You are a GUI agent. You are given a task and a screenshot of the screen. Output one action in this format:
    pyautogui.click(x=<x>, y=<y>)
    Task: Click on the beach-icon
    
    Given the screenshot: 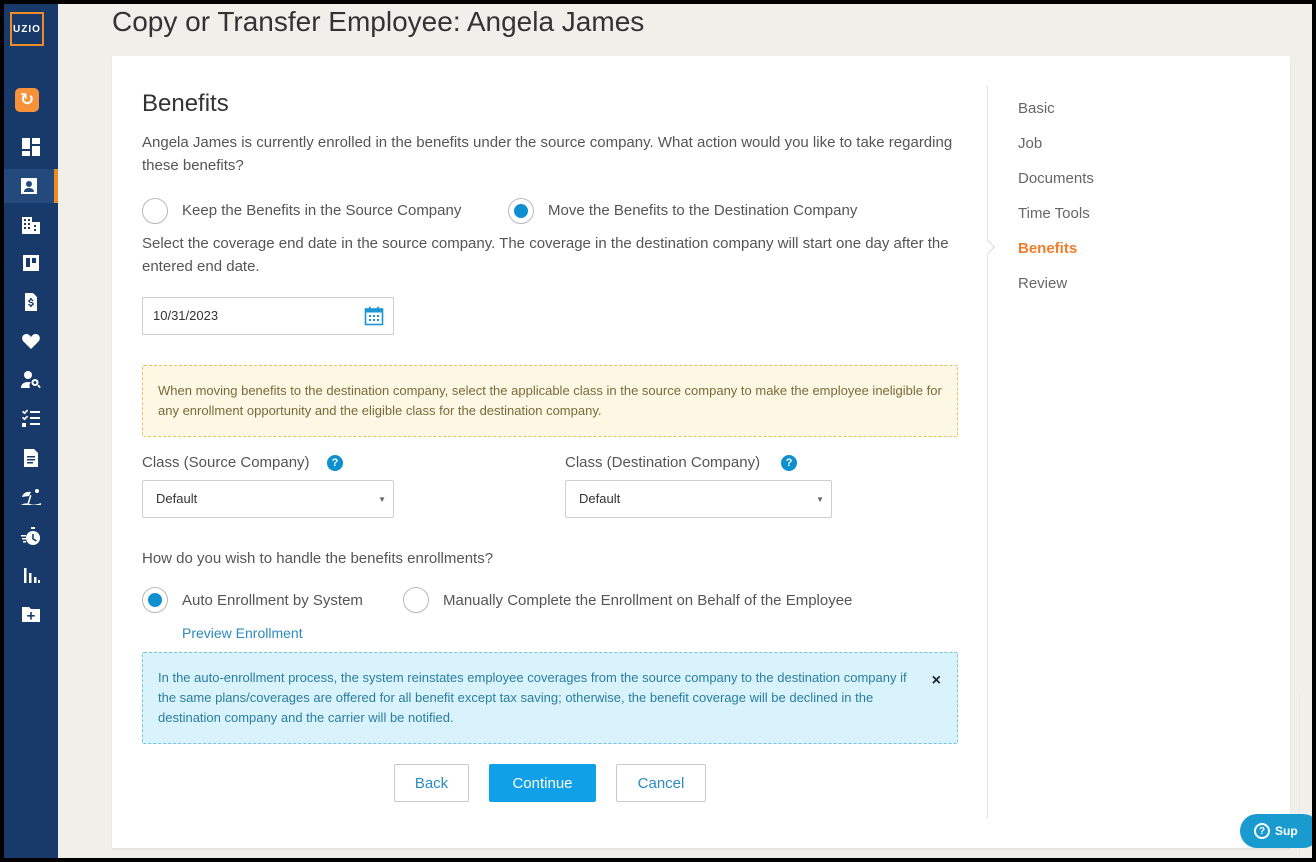 What is the action you would take?
    pyautogui.click(x=31, y=497)
    